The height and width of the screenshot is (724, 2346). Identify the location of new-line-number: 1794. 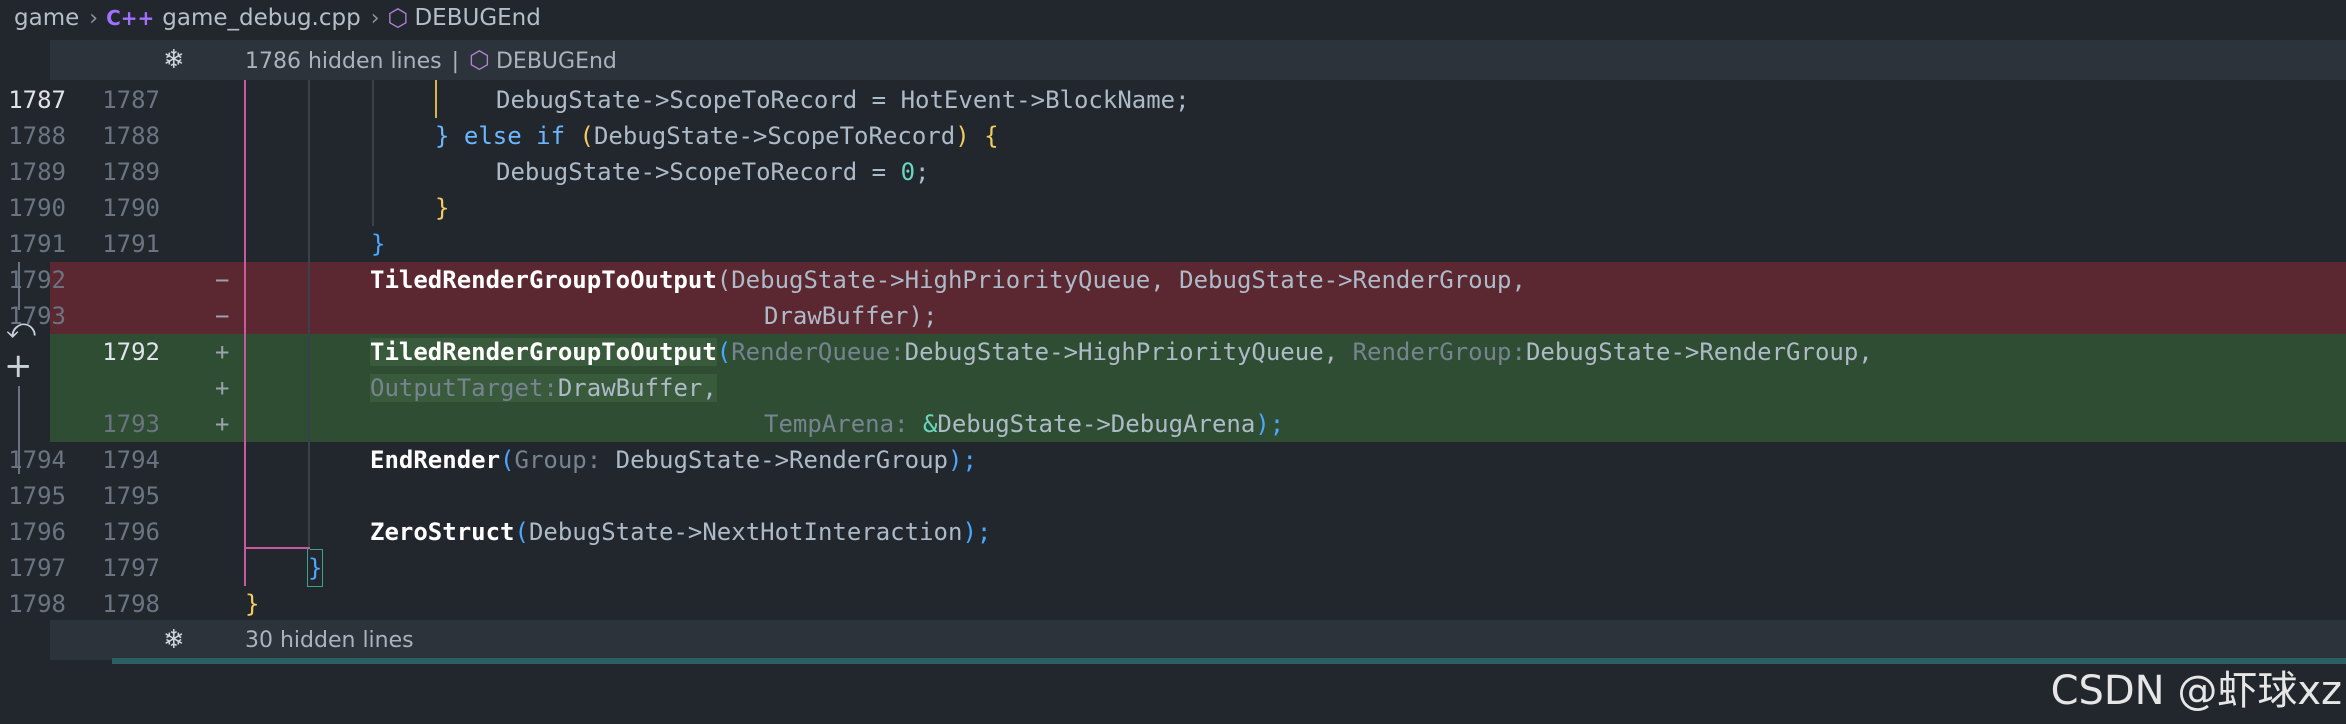
(131, 460).